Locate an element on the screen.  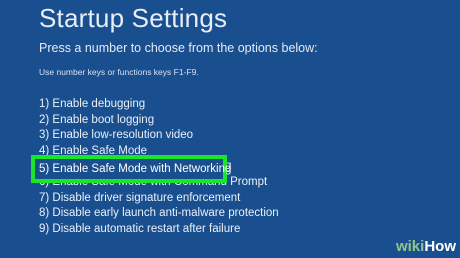
option-disable-driver-signature-enforcement: 7) Disable driver signature enforcement is located at coordinates (159, 199).